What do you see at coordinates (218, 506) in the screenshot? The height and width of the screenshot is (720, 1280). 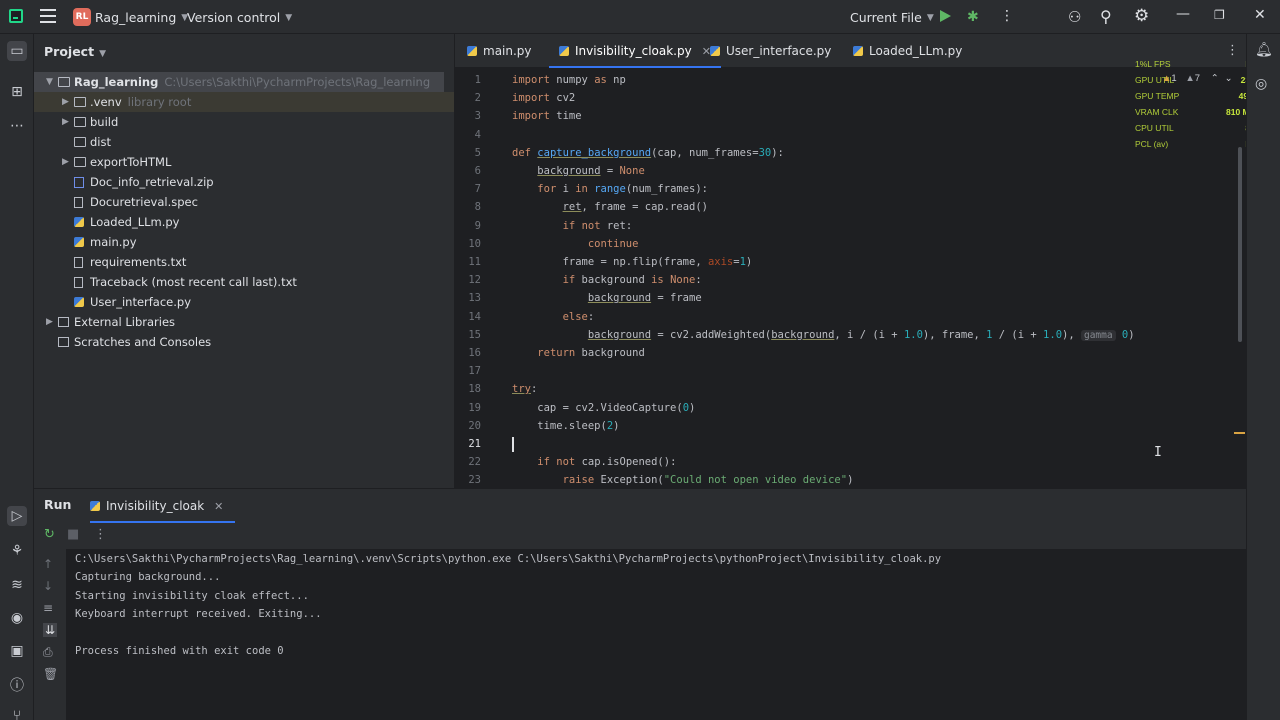 I see `close-tab-icon: ✕` at bounding box center [218, 506].